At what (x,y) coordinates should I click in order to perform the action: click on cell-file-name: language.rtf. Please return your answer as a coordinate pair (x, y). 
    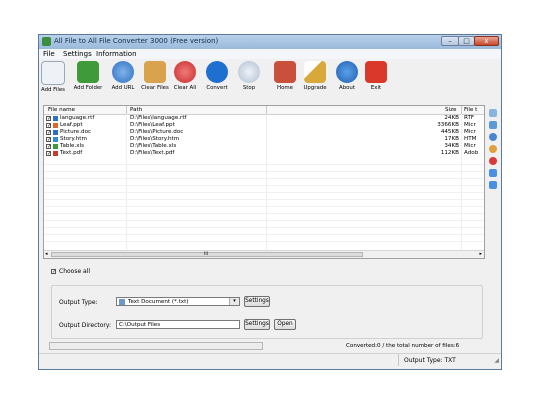
    Looking at the image, I should click on (77, 118).